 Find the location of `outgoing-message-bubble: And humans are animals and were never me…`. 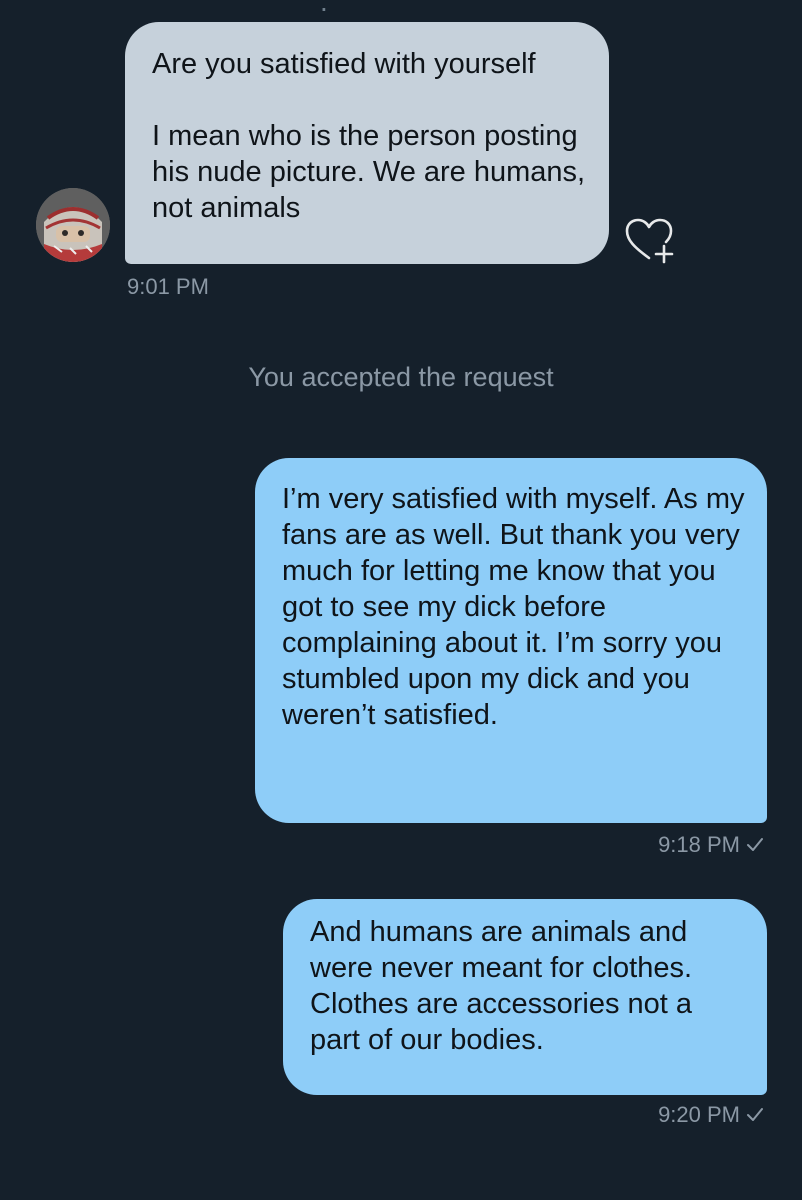

outgoing-message-bubble: And humans are animals and were never me… is located at coordinates (525, 997).